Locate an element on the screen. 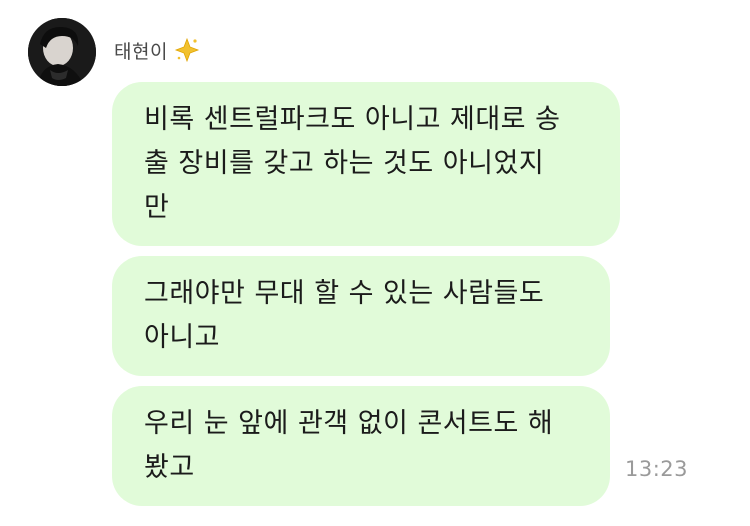  profile-photo-icon is located at coordinates (62, 52).